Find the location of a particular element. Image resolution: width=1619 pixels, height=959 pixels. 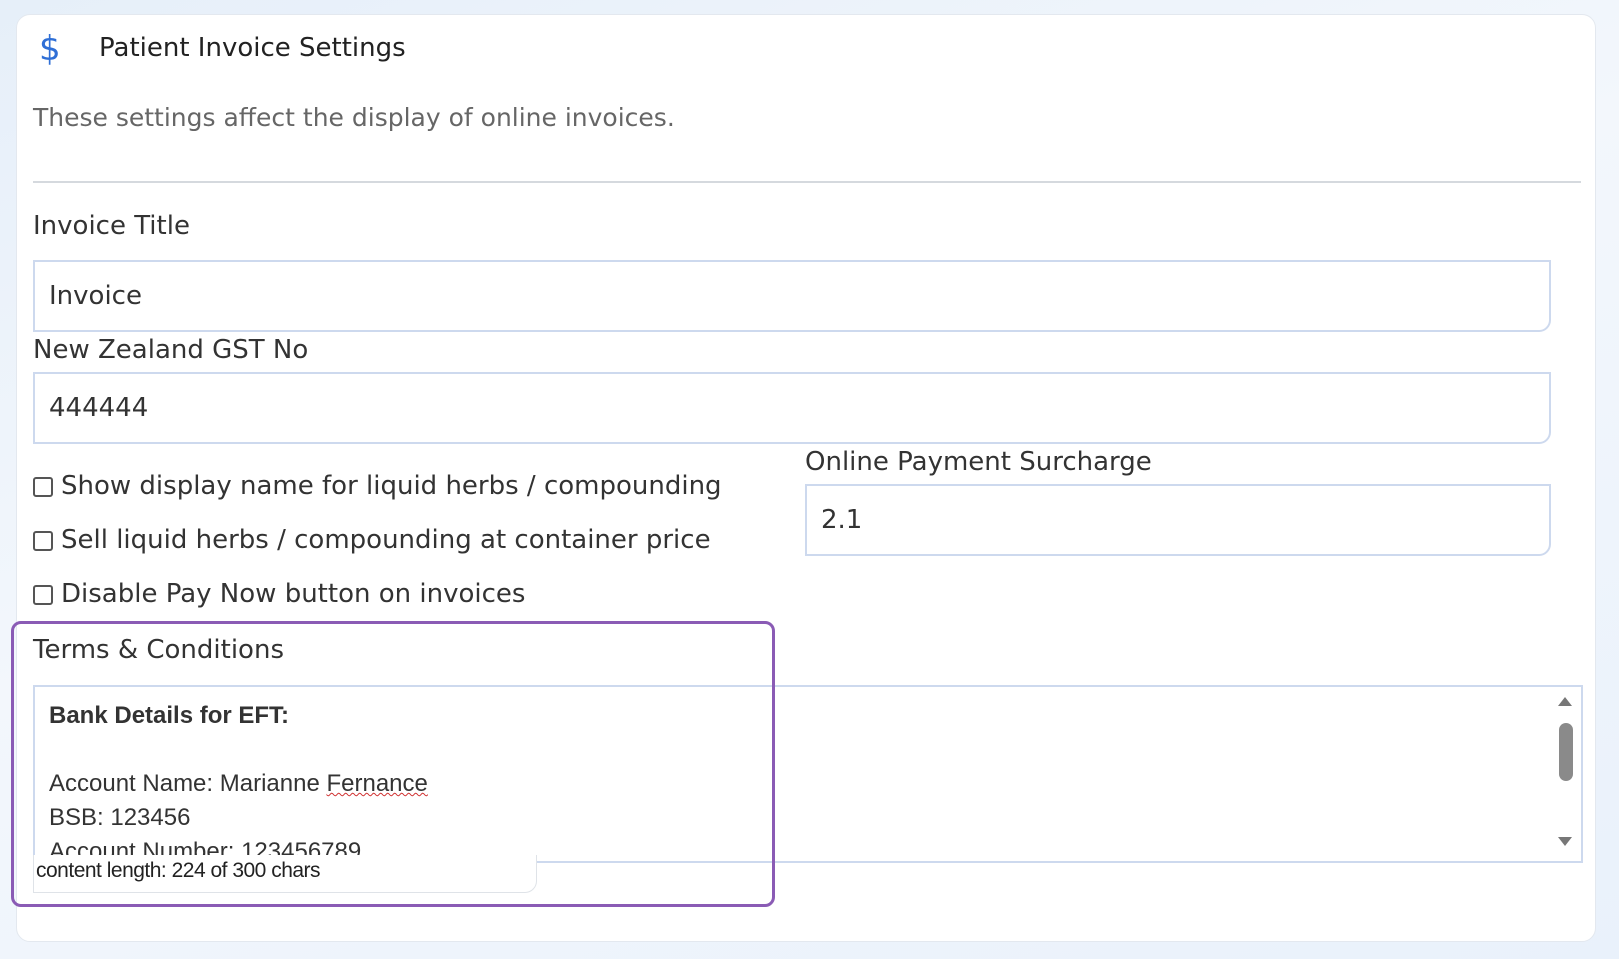

account-name-misspelled: Fernance is located at coordinates (377, 783).